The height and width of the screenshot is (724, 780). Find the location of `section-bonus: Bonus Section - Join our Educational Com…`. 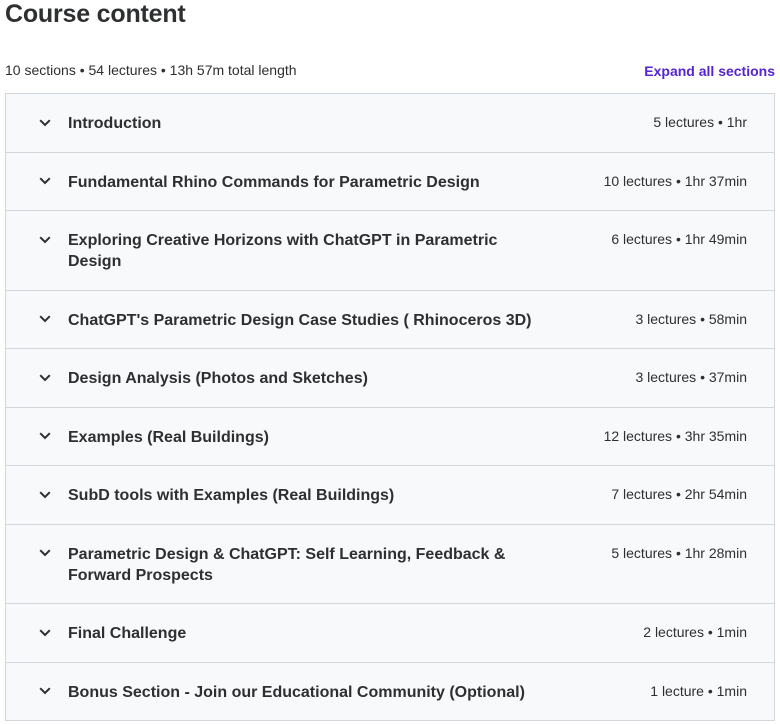

section-bonus: Bonus Section - Join our Educational Com… is located at coordinates (390, 691).